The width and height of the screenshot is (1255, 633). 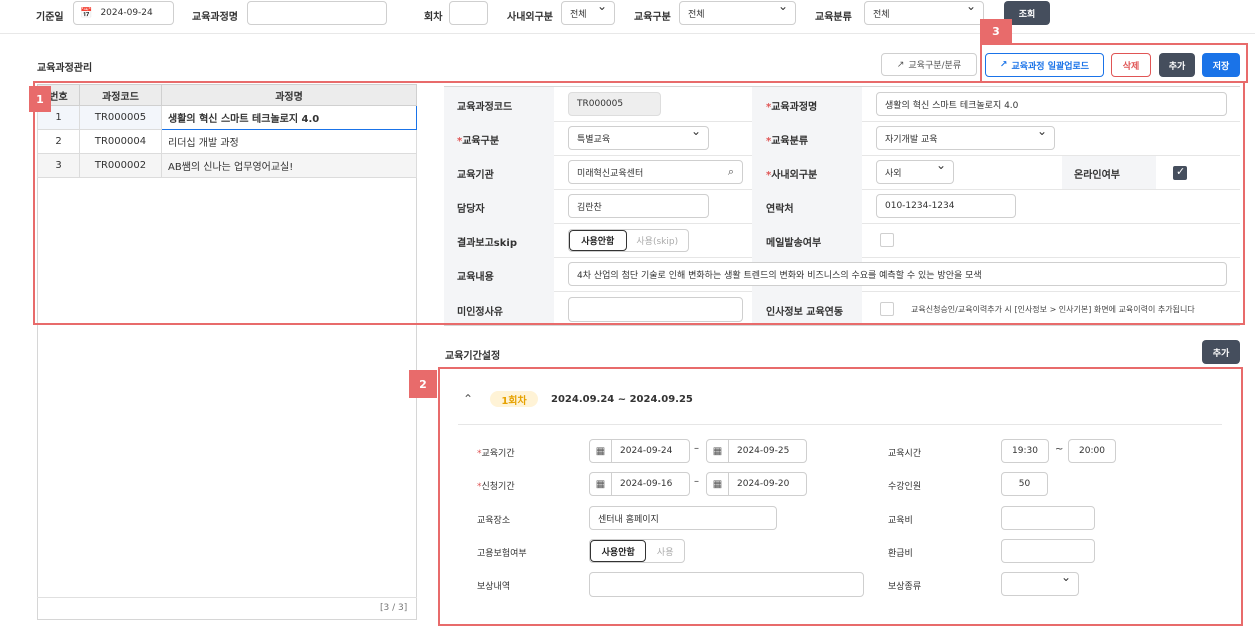 I want to click on period-add-button: 추가, so click(x=1221, y=352).